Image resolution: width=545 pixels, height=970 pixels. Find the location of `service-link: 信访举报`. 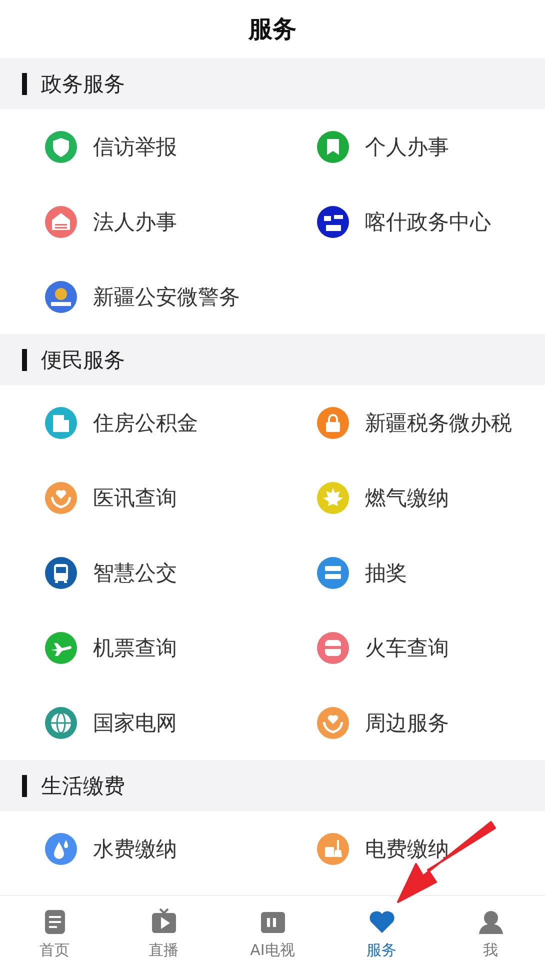

service-link: 信访举报 is located at coordinates (135, 146).